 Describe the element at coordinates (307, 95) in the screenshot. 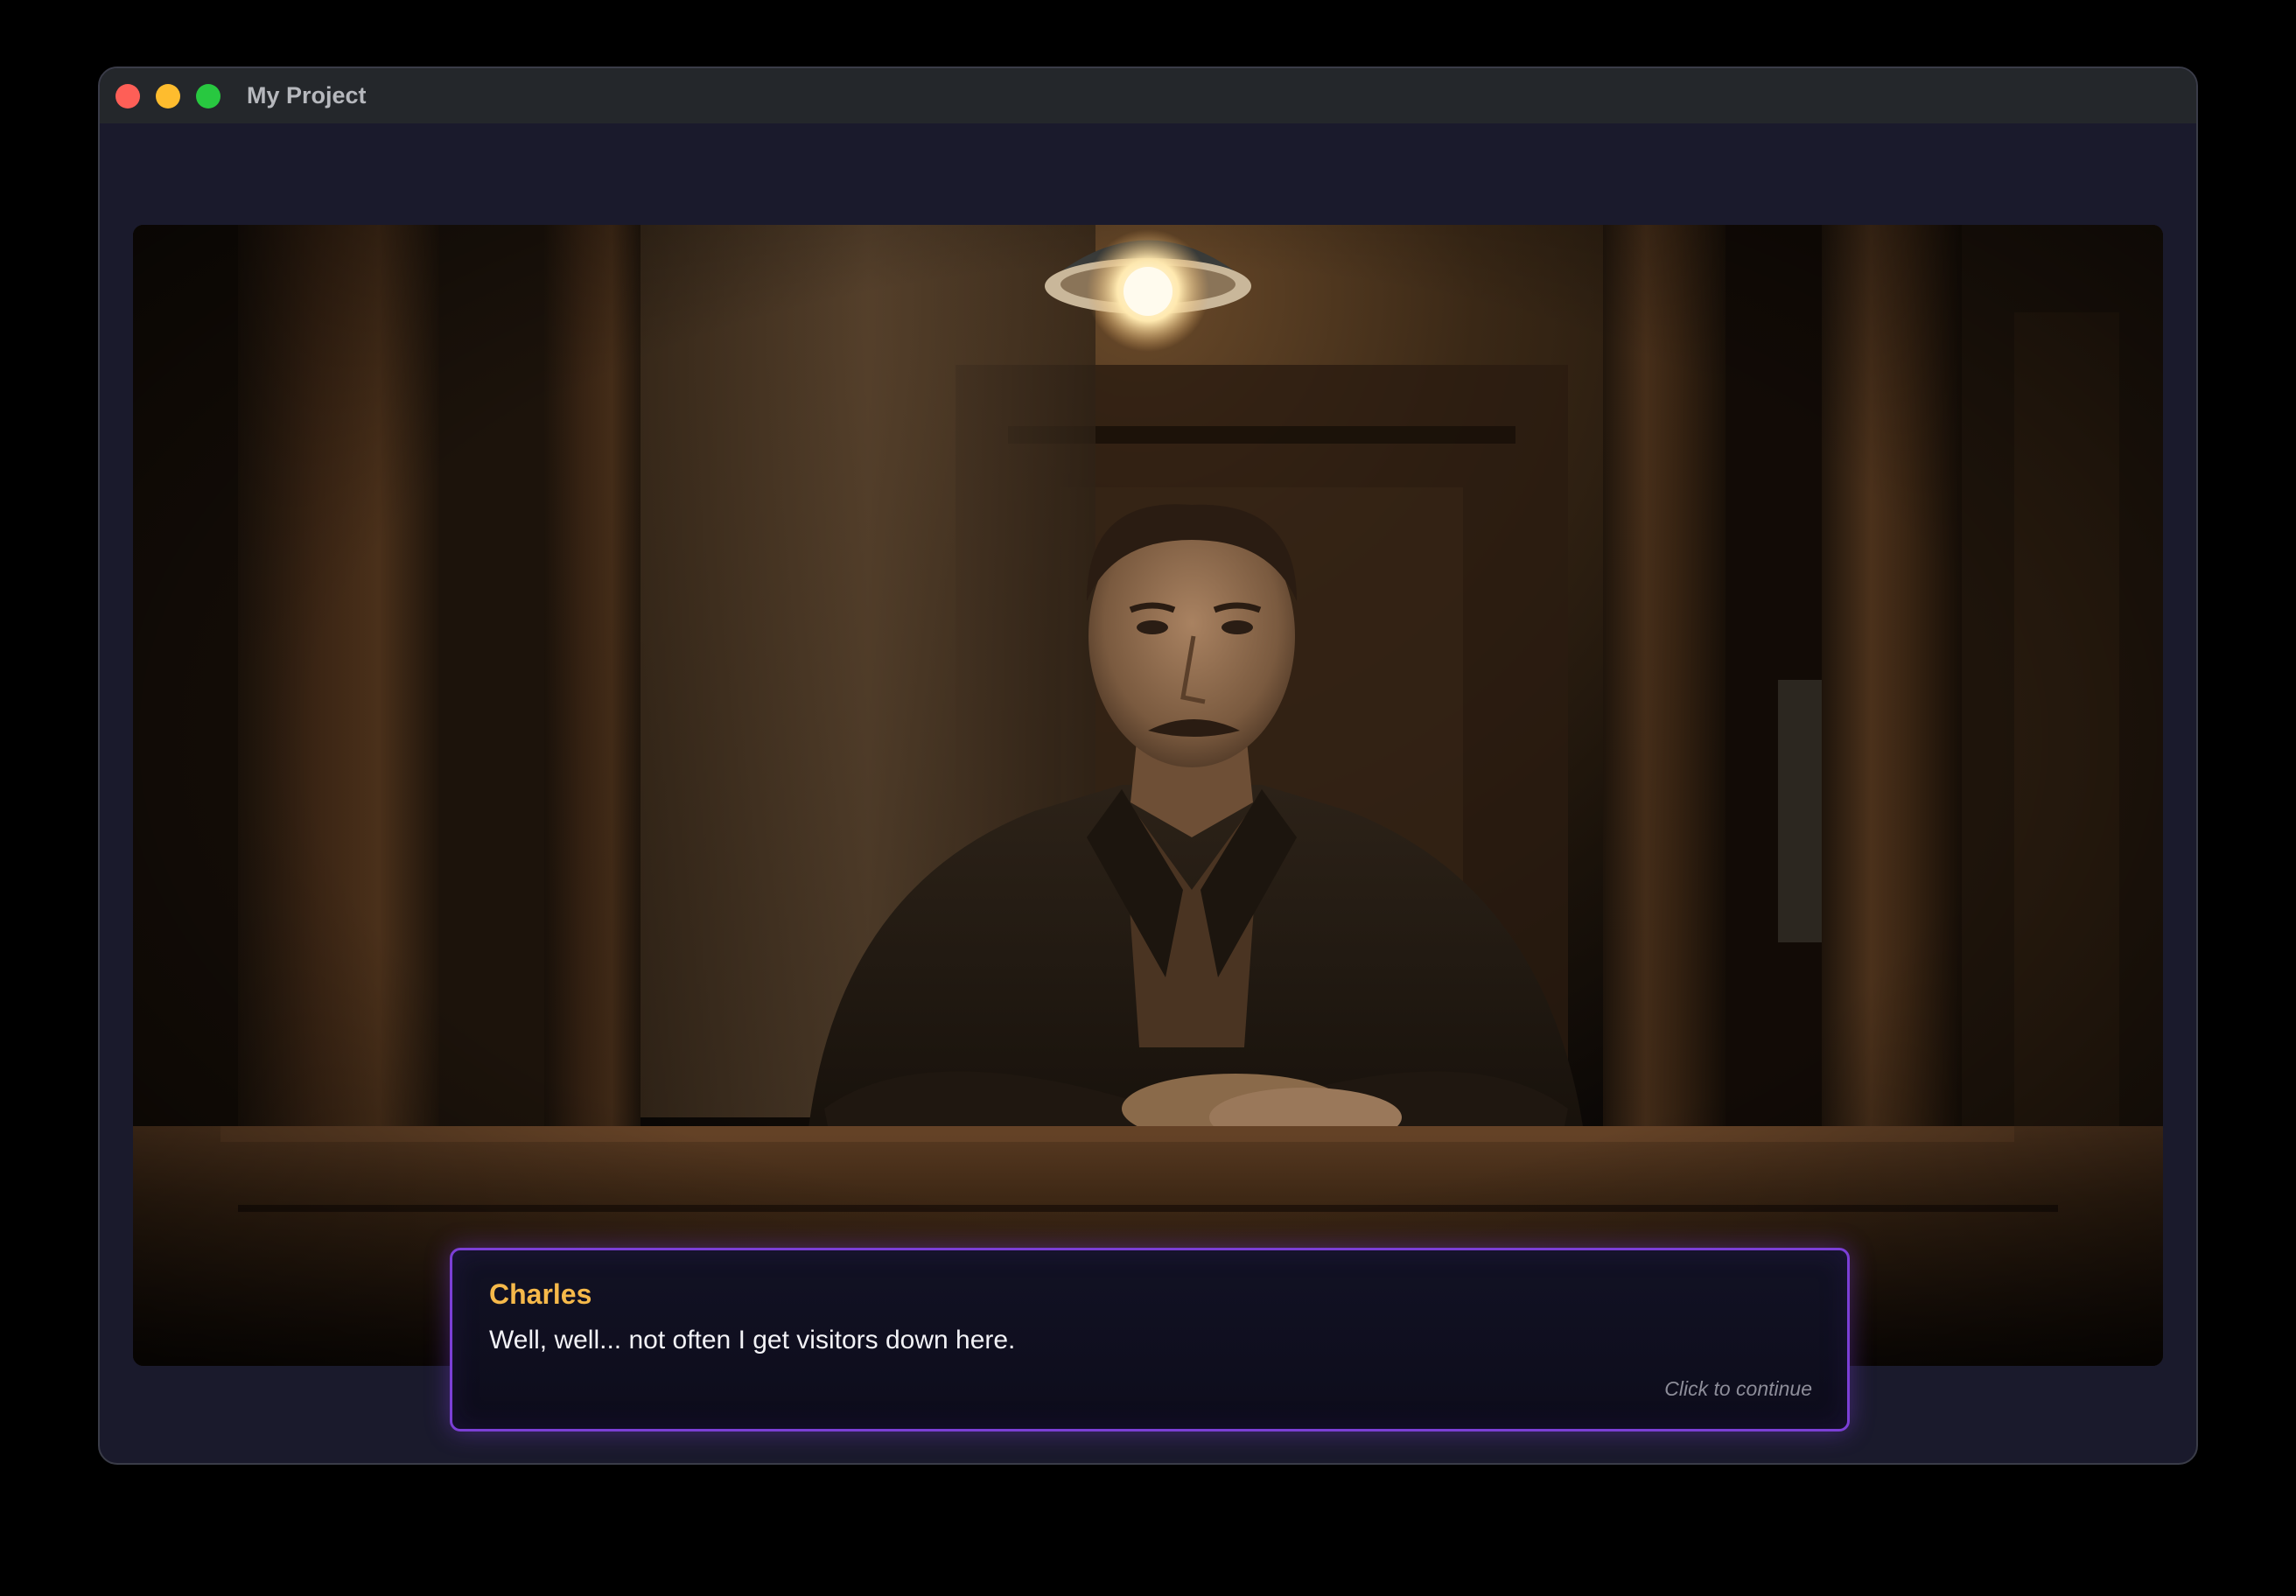

I see `window-title: My Project` at that location.